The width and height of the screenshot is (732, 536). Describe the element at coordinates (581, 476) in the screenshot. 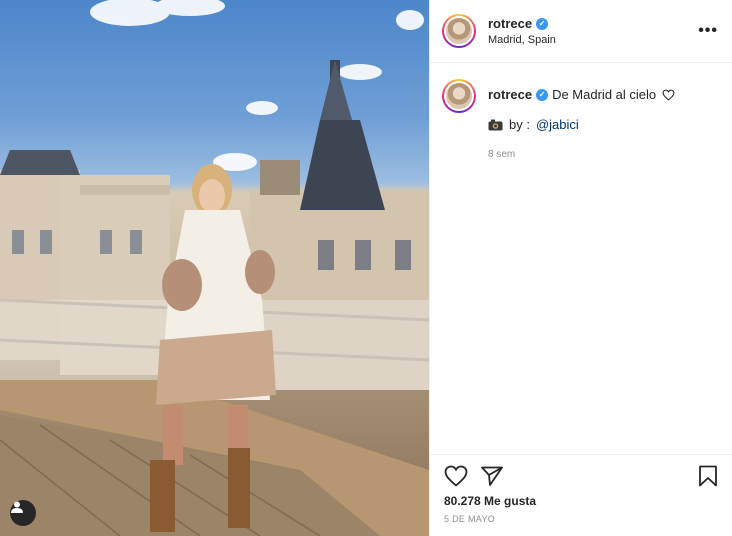

I see `post-actions` at that location.